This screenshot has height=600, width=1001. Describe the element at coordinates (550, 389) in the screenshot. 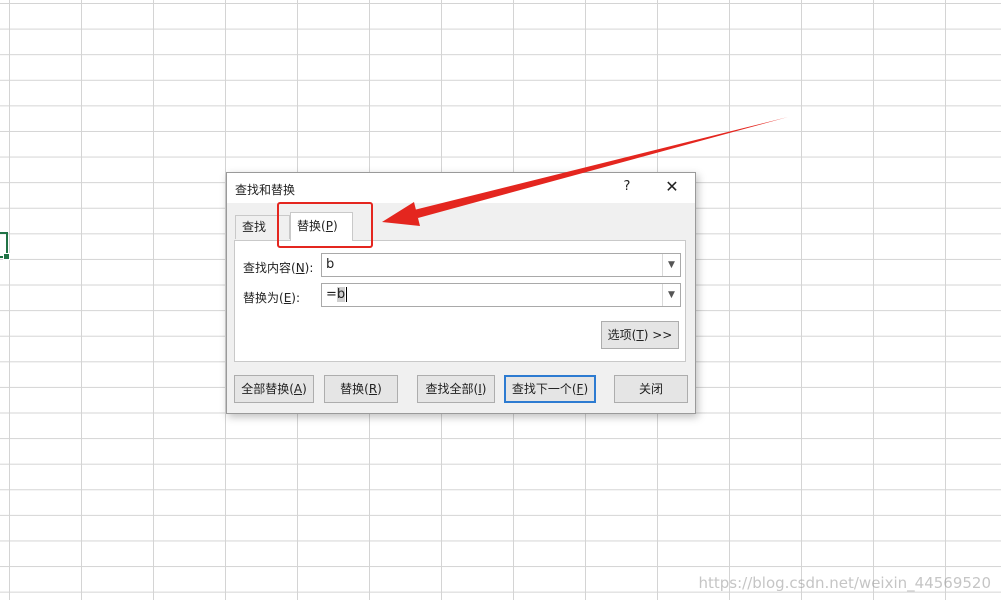

I see `find-next-button: 查找下一个(F)` at that location.